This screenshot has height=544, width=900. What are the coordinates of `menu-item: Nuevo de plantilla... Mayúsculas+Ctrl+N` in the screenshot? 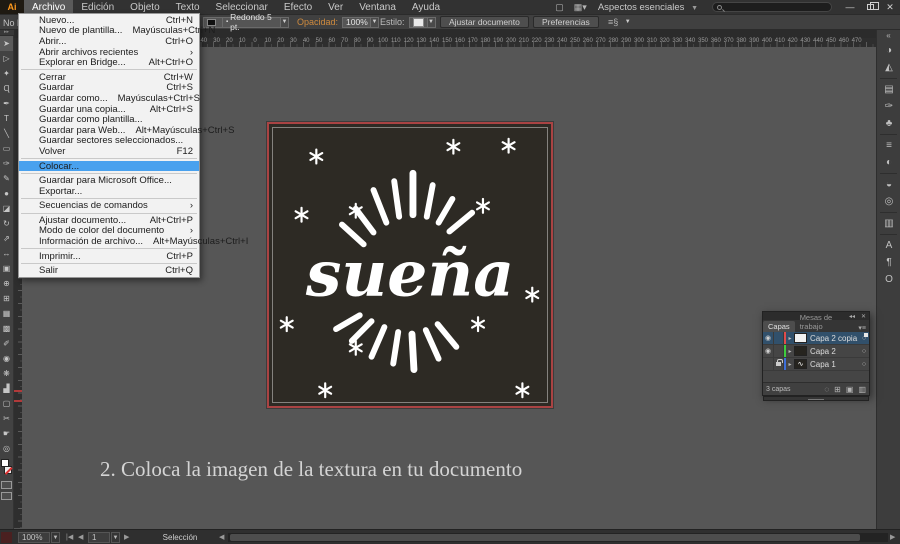 It's located at (117, 30).